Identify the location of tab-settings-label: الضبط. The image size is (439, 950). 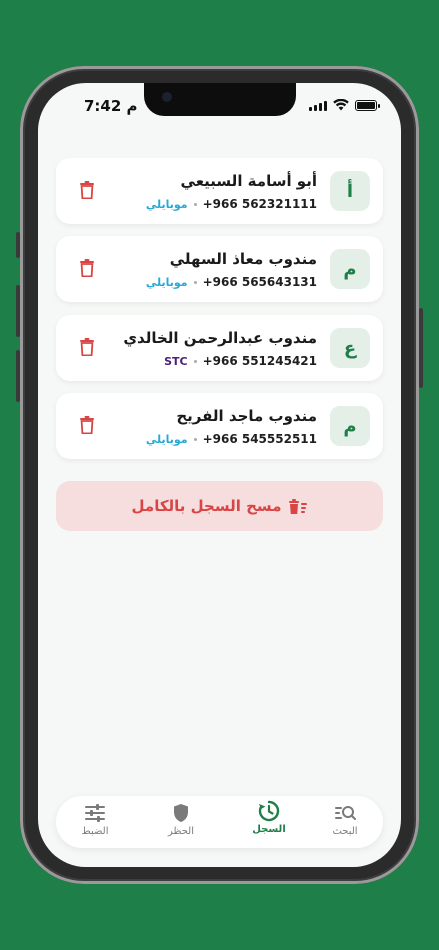
(95, 831).